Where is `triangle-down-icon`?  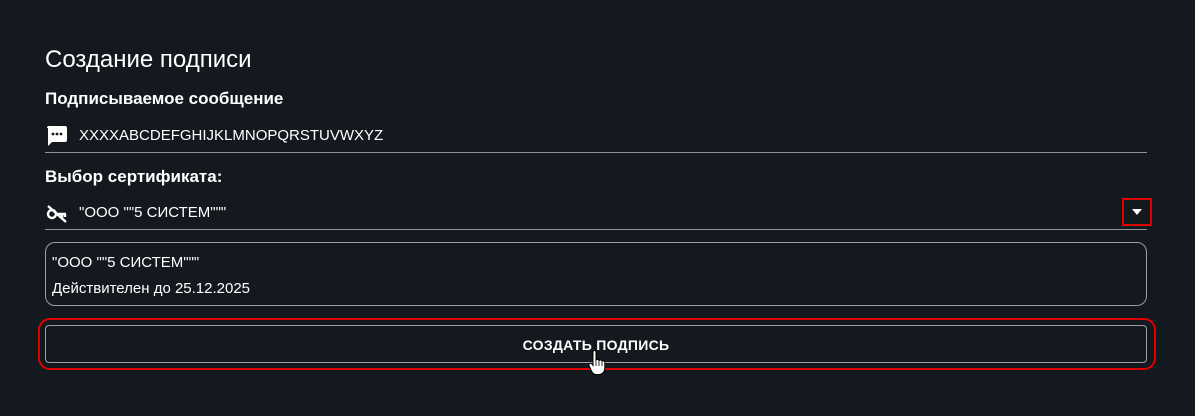 triangle-down-icon is located at coordinates (1137, 212).